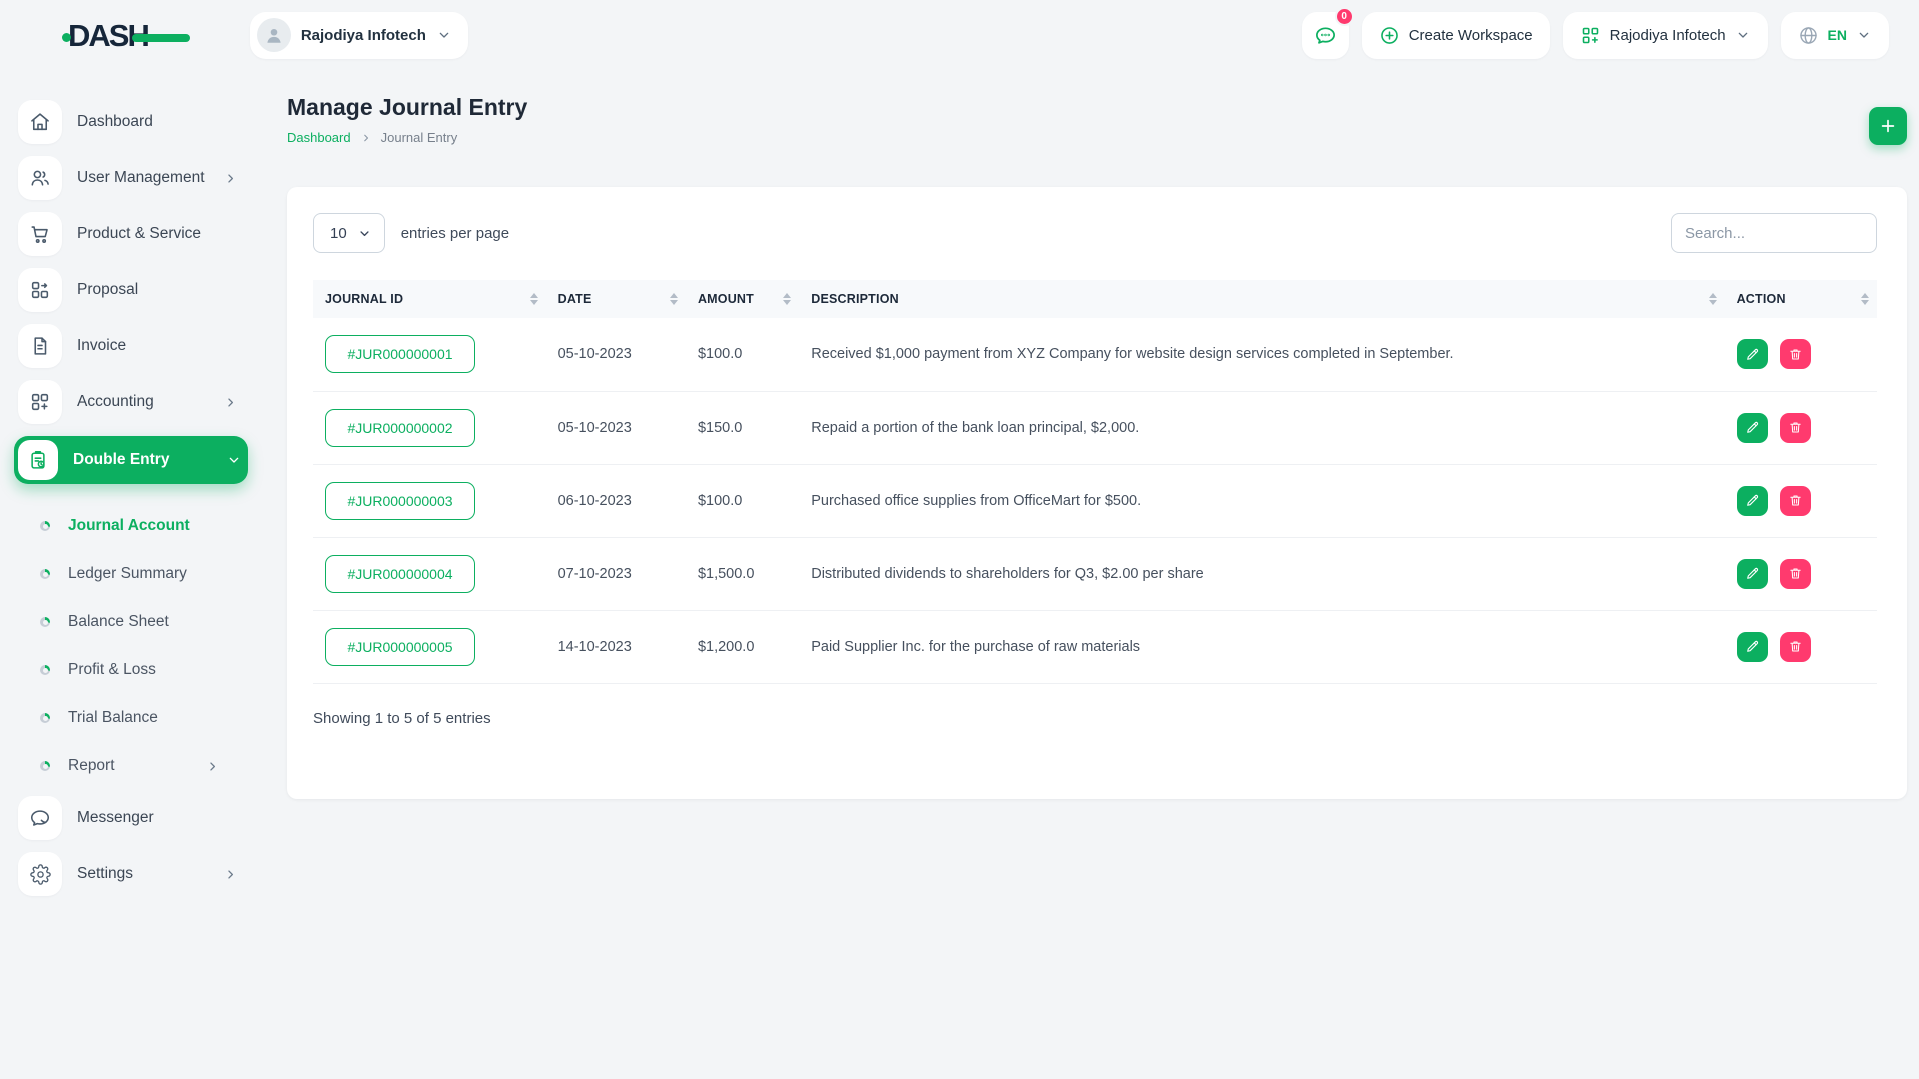  Describe the element at coordinates (1470, 35) in the screenshot. I see `create-workspace-label: Create Workspace` at that location.